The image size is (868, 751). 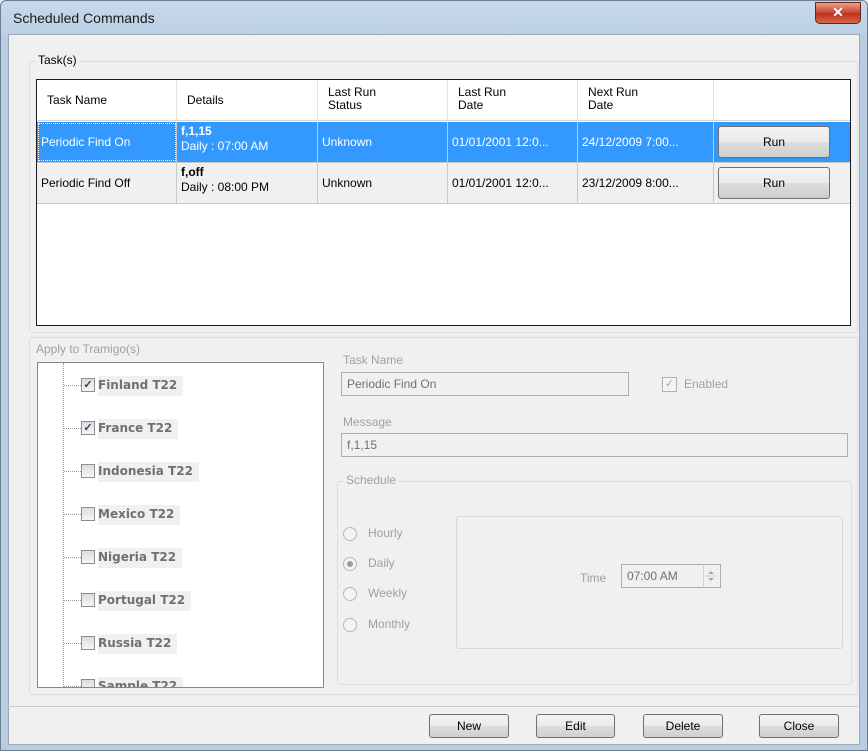 I want to click on tree-item-sample: Sample T22, so click(x=138, y=681).